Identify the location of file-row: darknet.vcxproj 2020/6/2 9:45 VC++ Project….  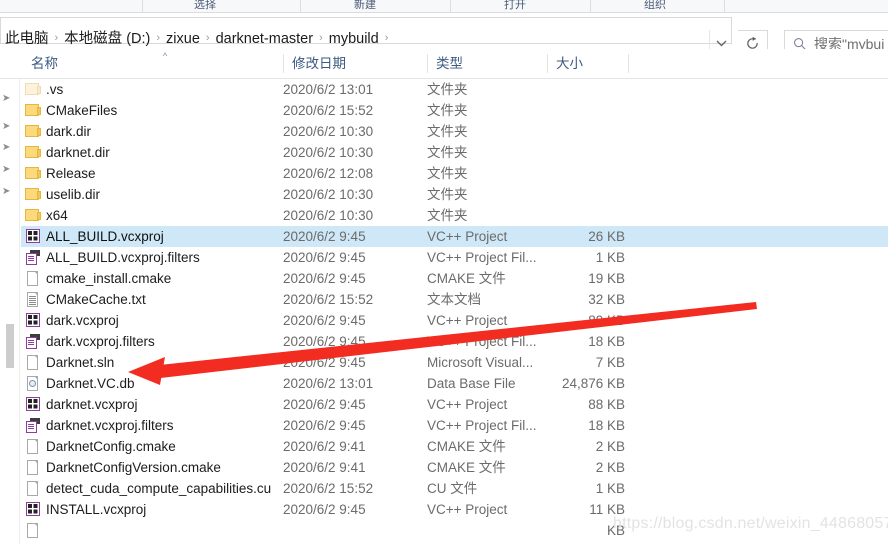
(454, 404).